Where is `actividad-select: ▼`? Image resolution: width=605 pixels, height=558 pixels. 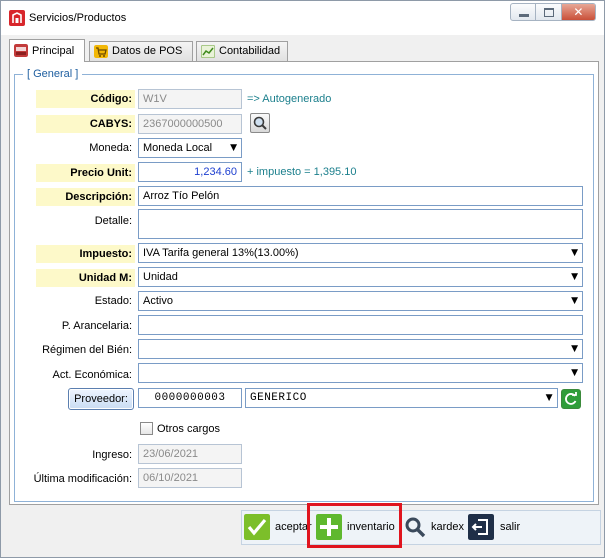
actividad-select: ▼ is located at coordinates (360, 373).